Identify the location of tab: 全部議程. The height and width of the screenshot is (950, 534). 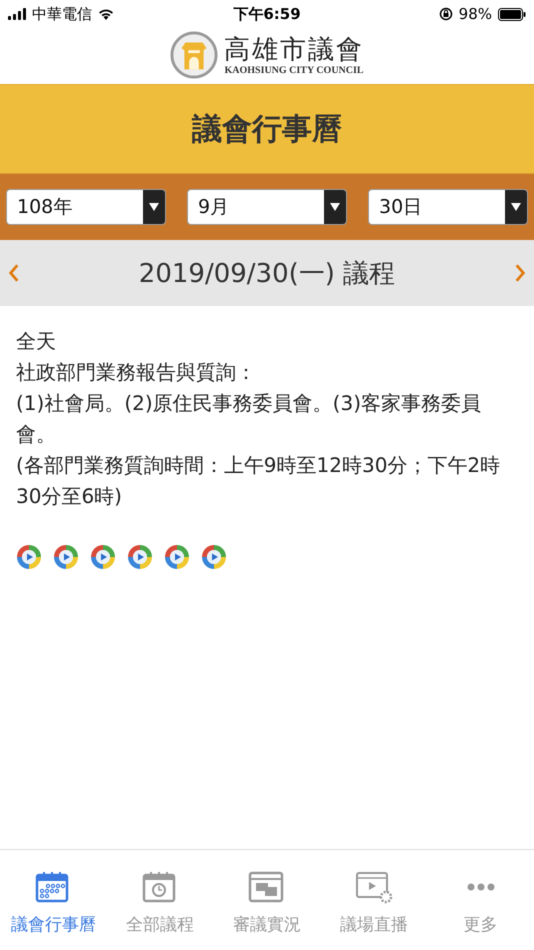
(160, 902).